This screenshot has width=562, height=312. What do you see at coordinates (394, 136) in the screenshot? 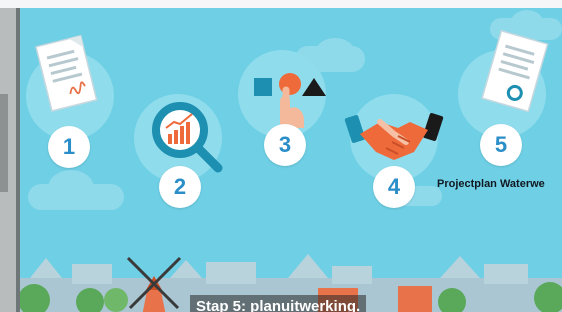
I see `handshake-icon` at bounding box center [394, 136].